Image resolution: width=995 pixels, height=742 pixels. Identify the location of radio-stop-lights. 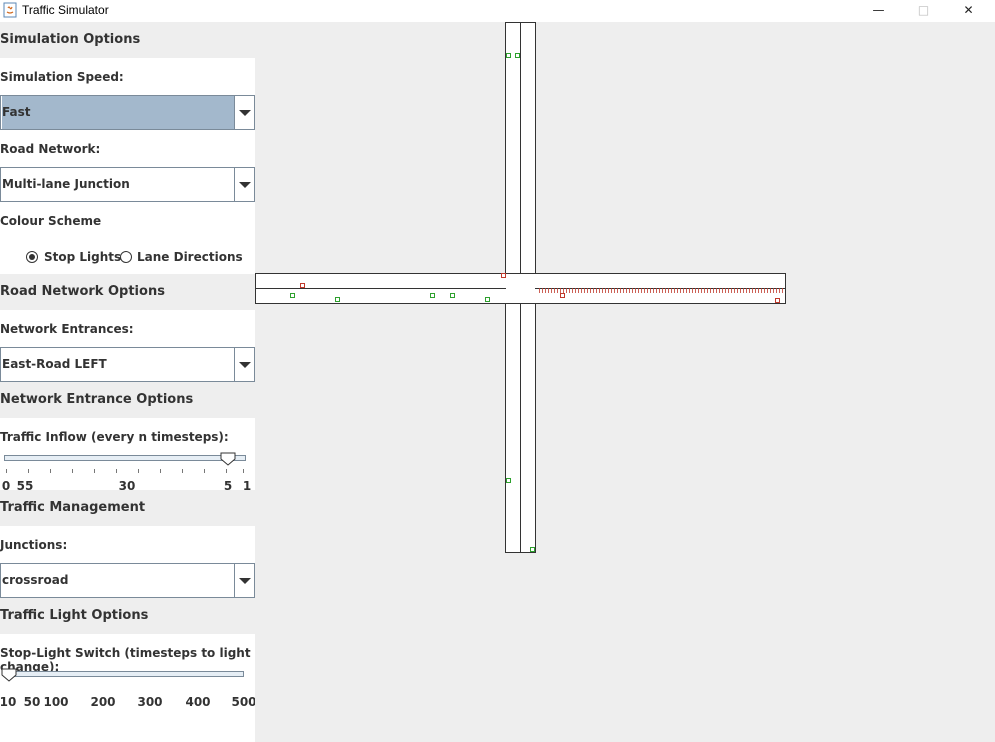
(32, 257).